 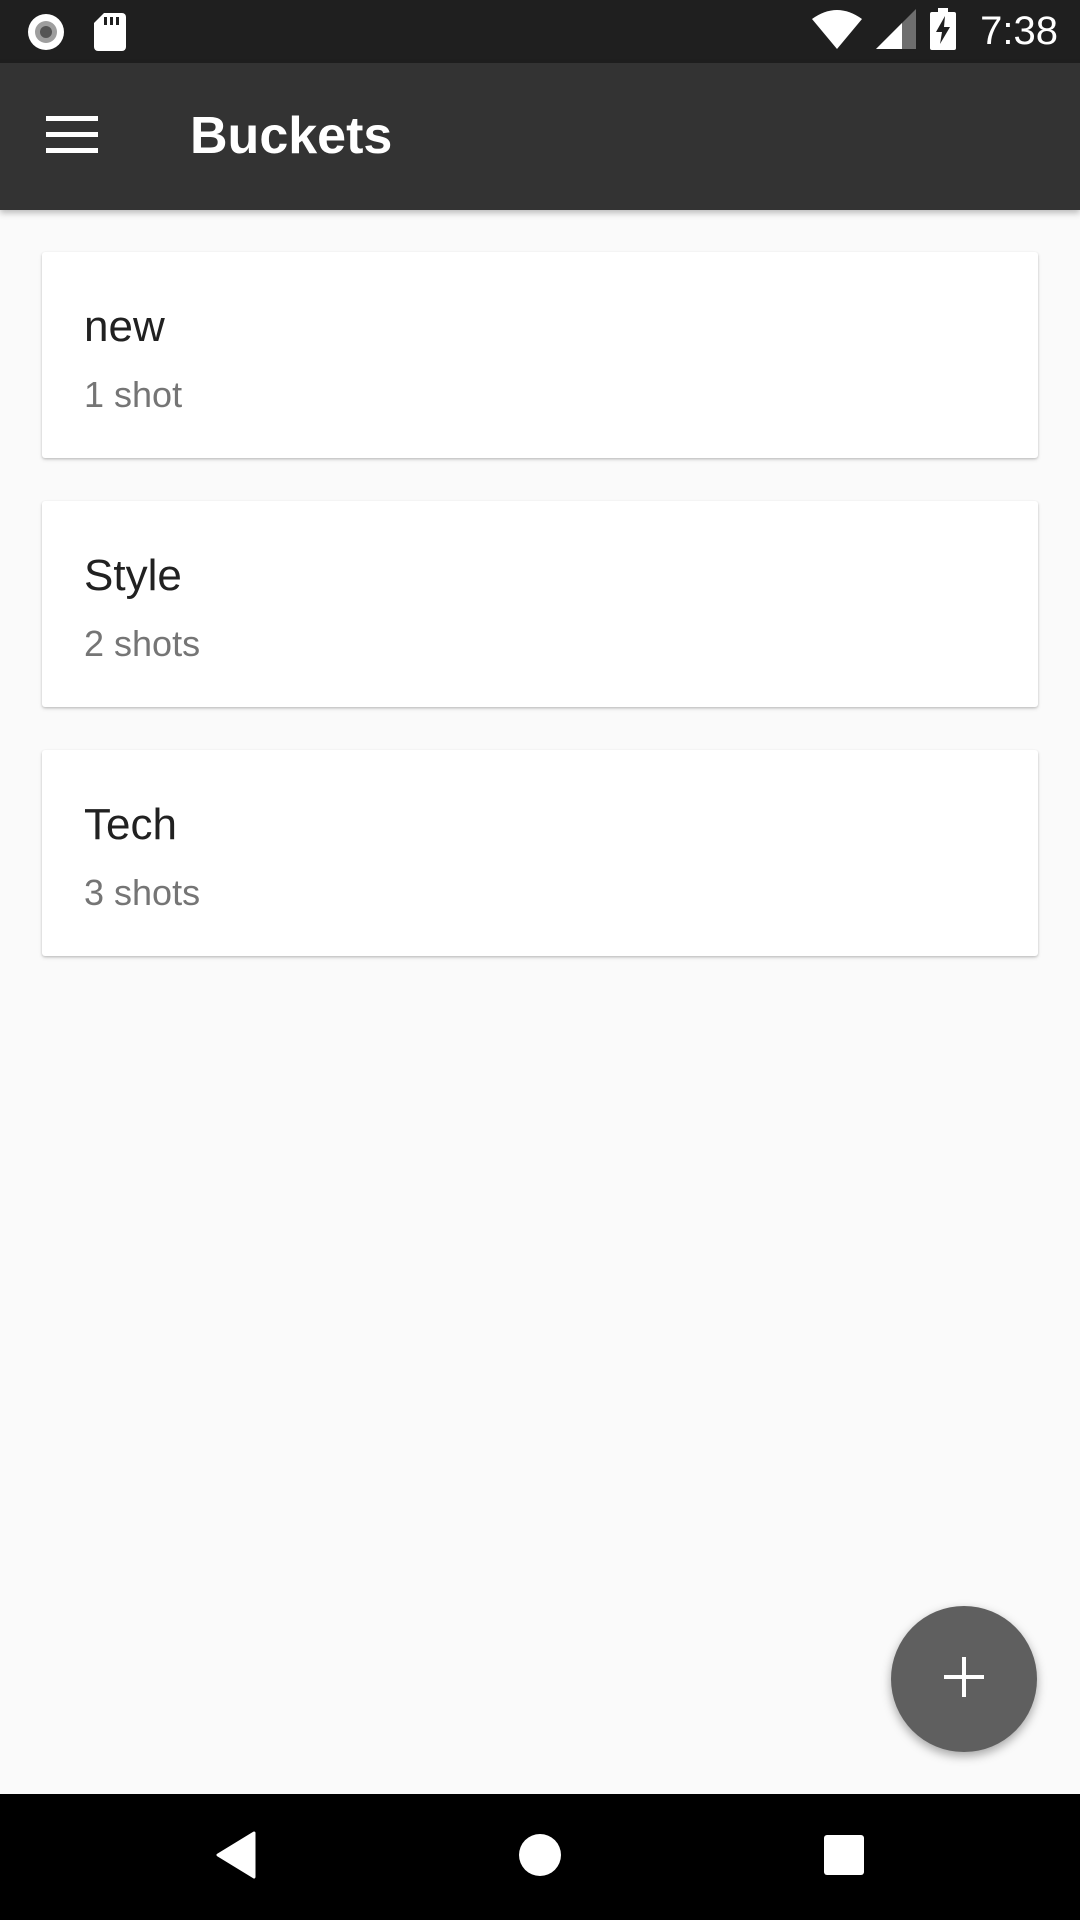 What do you see at coordinates (896, 31) in the screenshot?
I see `cellular-signal-icon` at bounding box center [896, 31].